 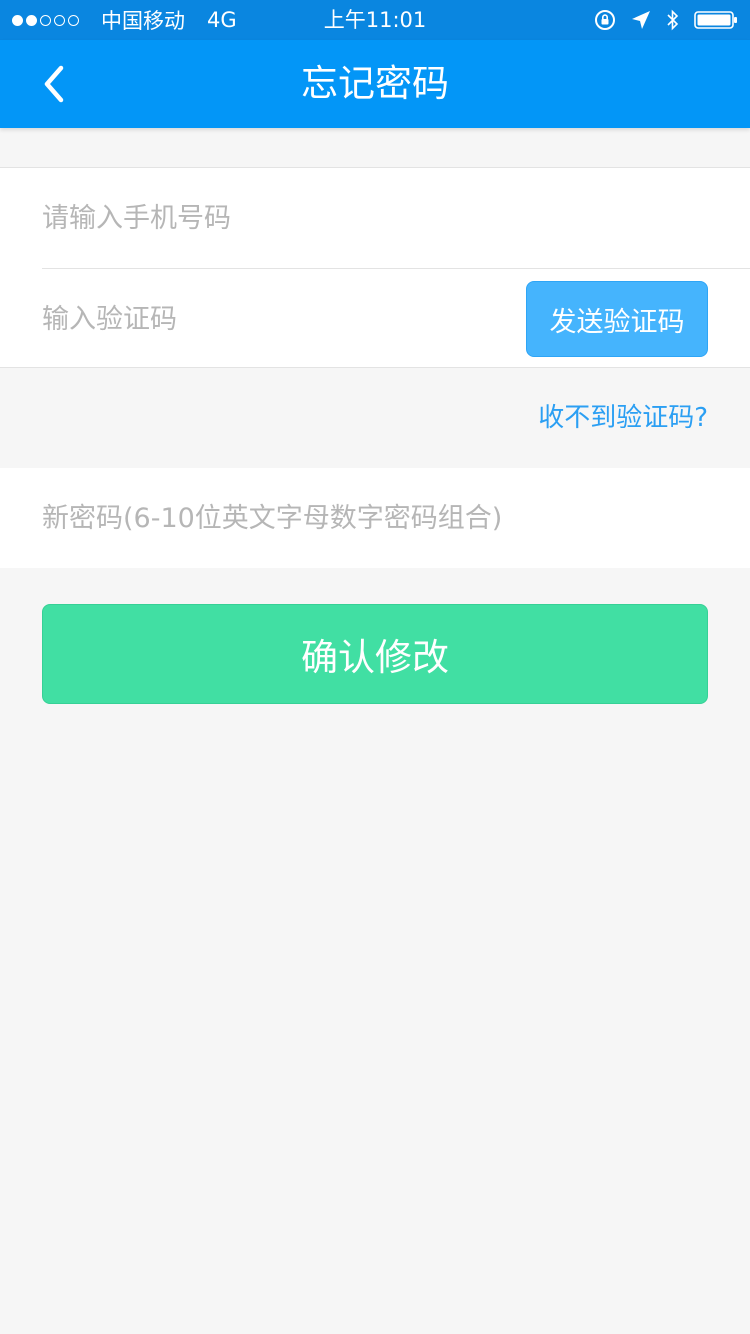 I want to click on location-icon, so click(x=641, y=20).